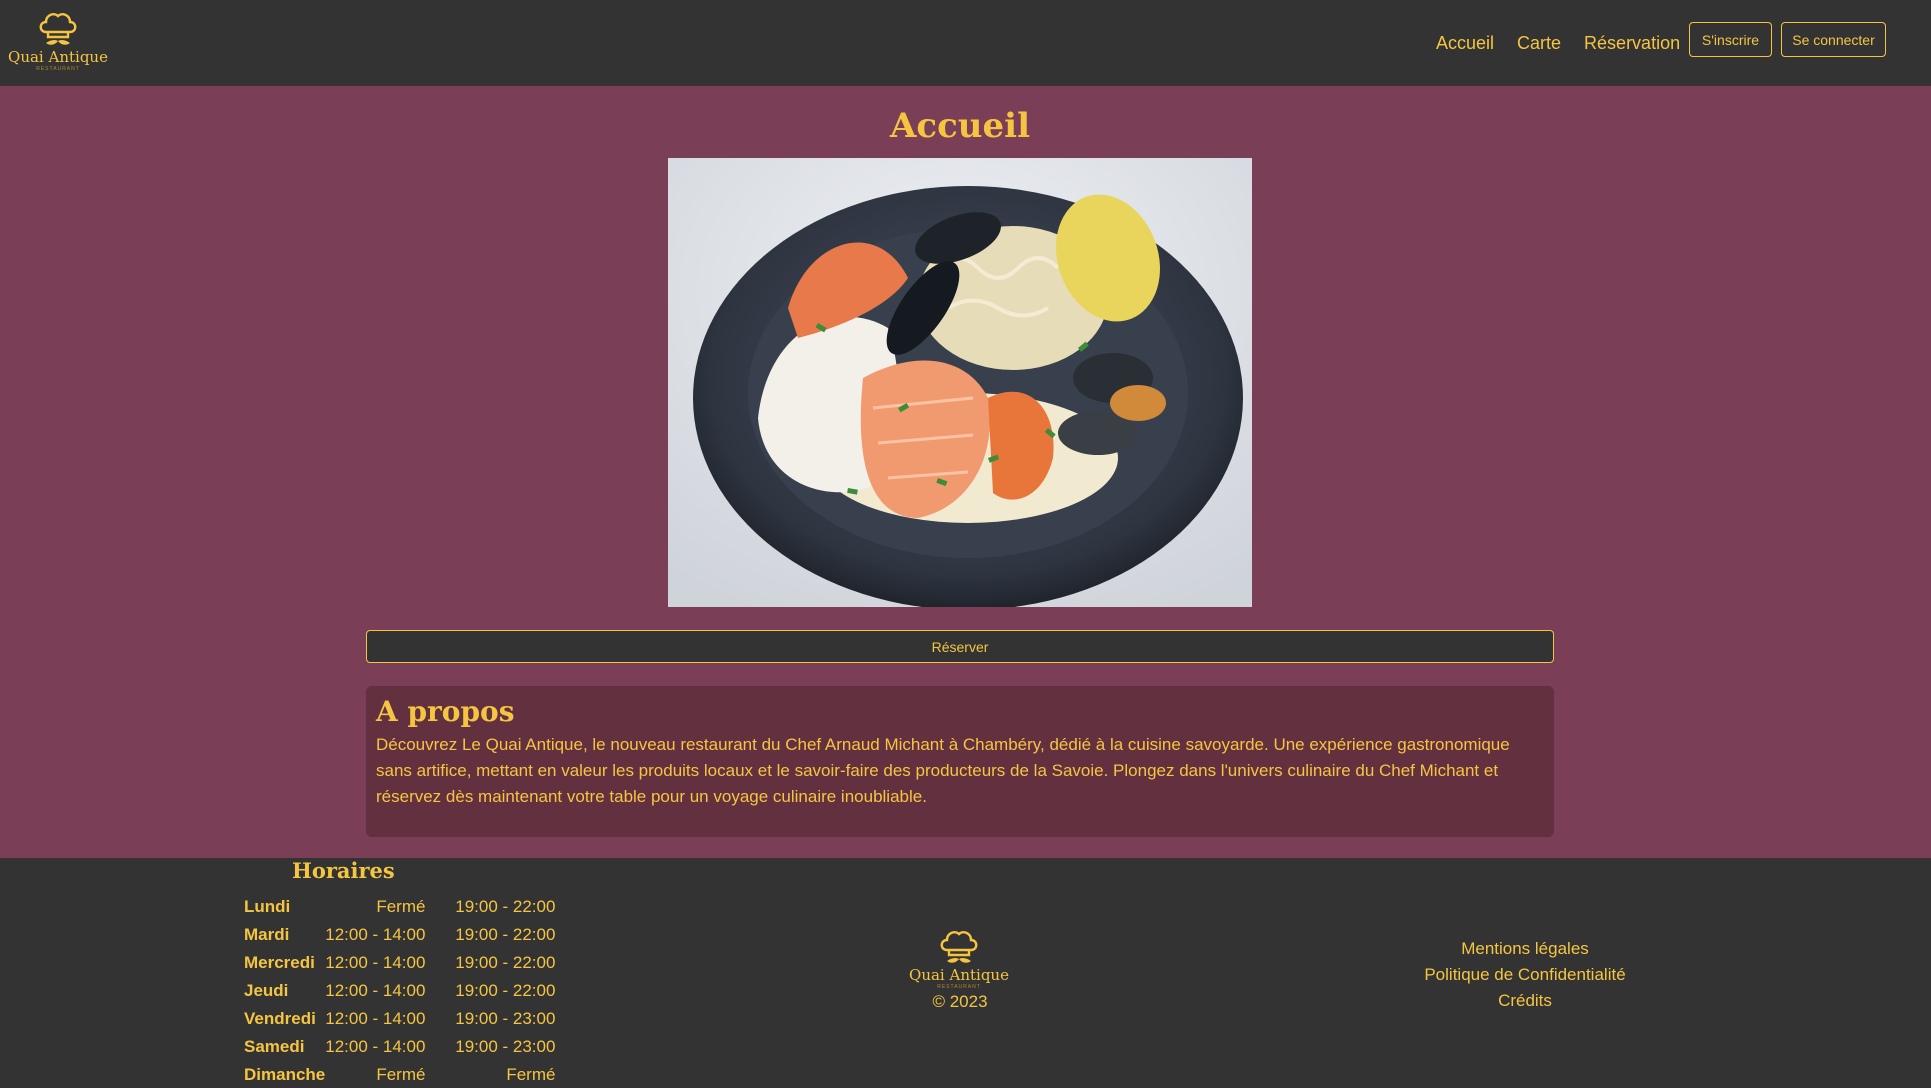 The width and height of the screenshot is (1931, 1088). I want to click on brand-logo: Quai Antique RESTAURANT, so click(58, 41).